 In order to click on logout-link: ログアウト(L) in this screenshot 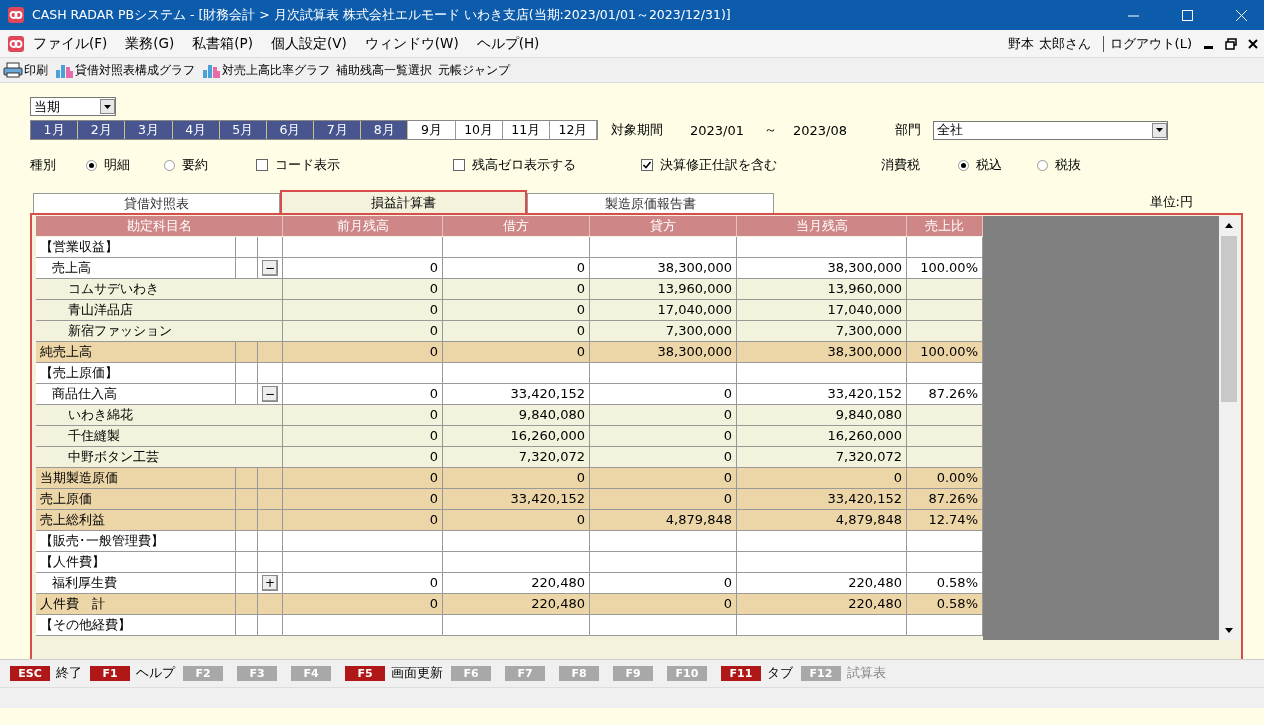, I will do `click(1153, 43)`.